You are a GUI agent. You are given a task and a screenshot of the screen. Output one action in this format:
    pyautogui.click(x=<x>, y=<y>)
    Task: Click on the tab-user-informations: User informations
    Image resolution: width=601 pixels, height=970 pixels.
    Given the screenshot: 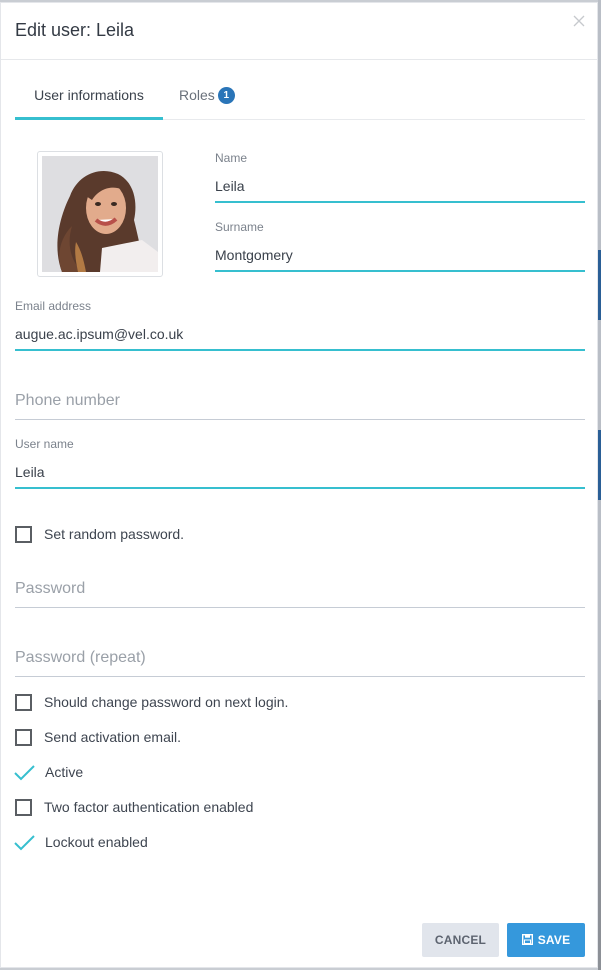 What is the action you would take?
    pyautogui.click(x=89, y=99)
    